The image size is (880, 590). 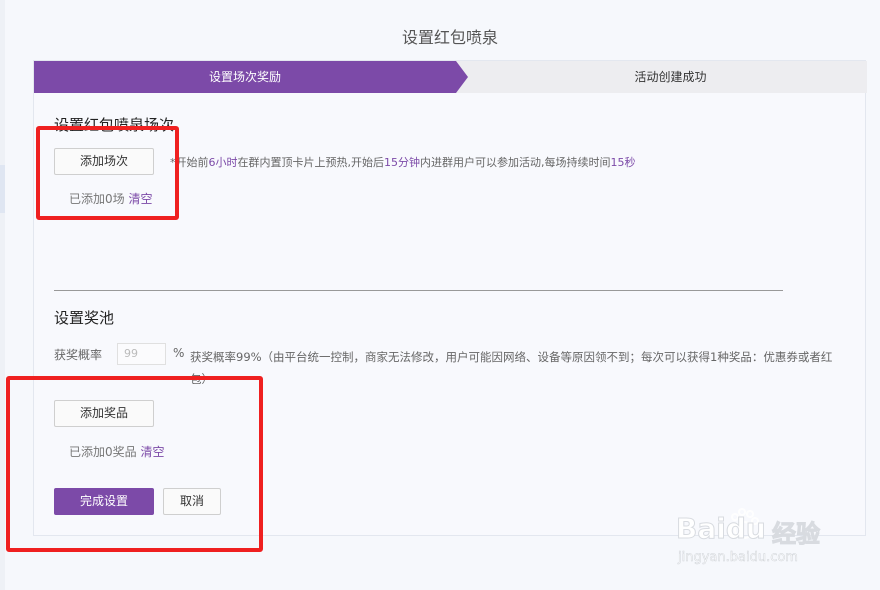 What do you see at coordinates (245, 77) in the screenshot?
I see `step-current: 设置场次奖励` at bounding box center [245, 77].